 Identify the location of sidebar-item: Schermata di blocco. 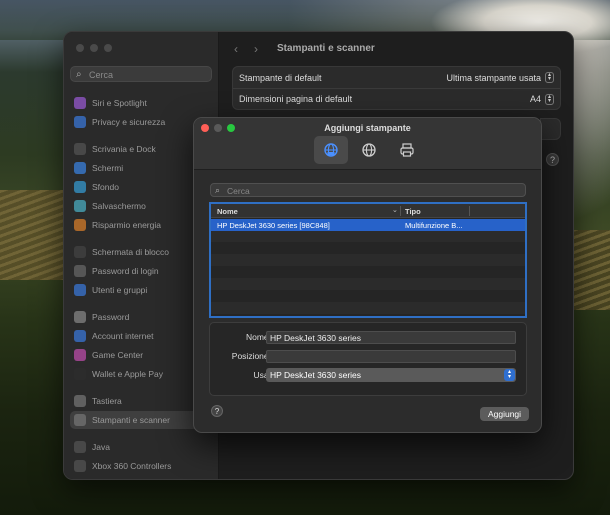
(143, 252).